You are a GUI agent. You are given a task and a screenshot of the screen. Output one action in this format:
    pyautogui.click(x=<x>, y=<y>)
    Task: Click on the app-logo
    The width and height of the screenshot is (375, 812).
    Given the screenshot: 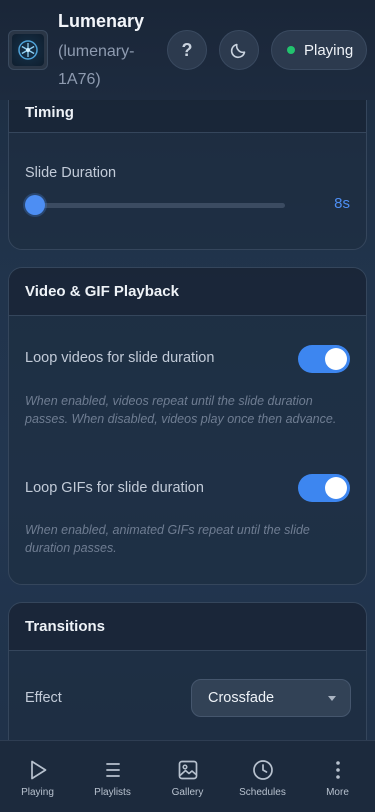 What is the action you would take?
    pyautogui.click(x=28, y=50)
    